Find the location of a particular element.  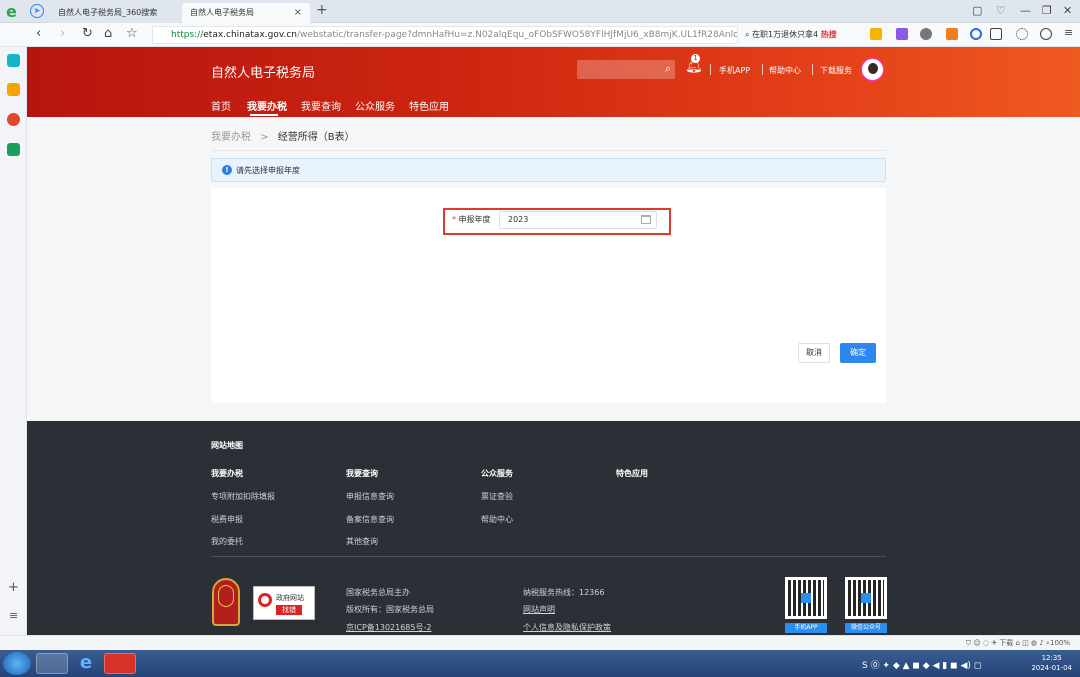

minimize-icon: — is located at coordinates (1025, 10).